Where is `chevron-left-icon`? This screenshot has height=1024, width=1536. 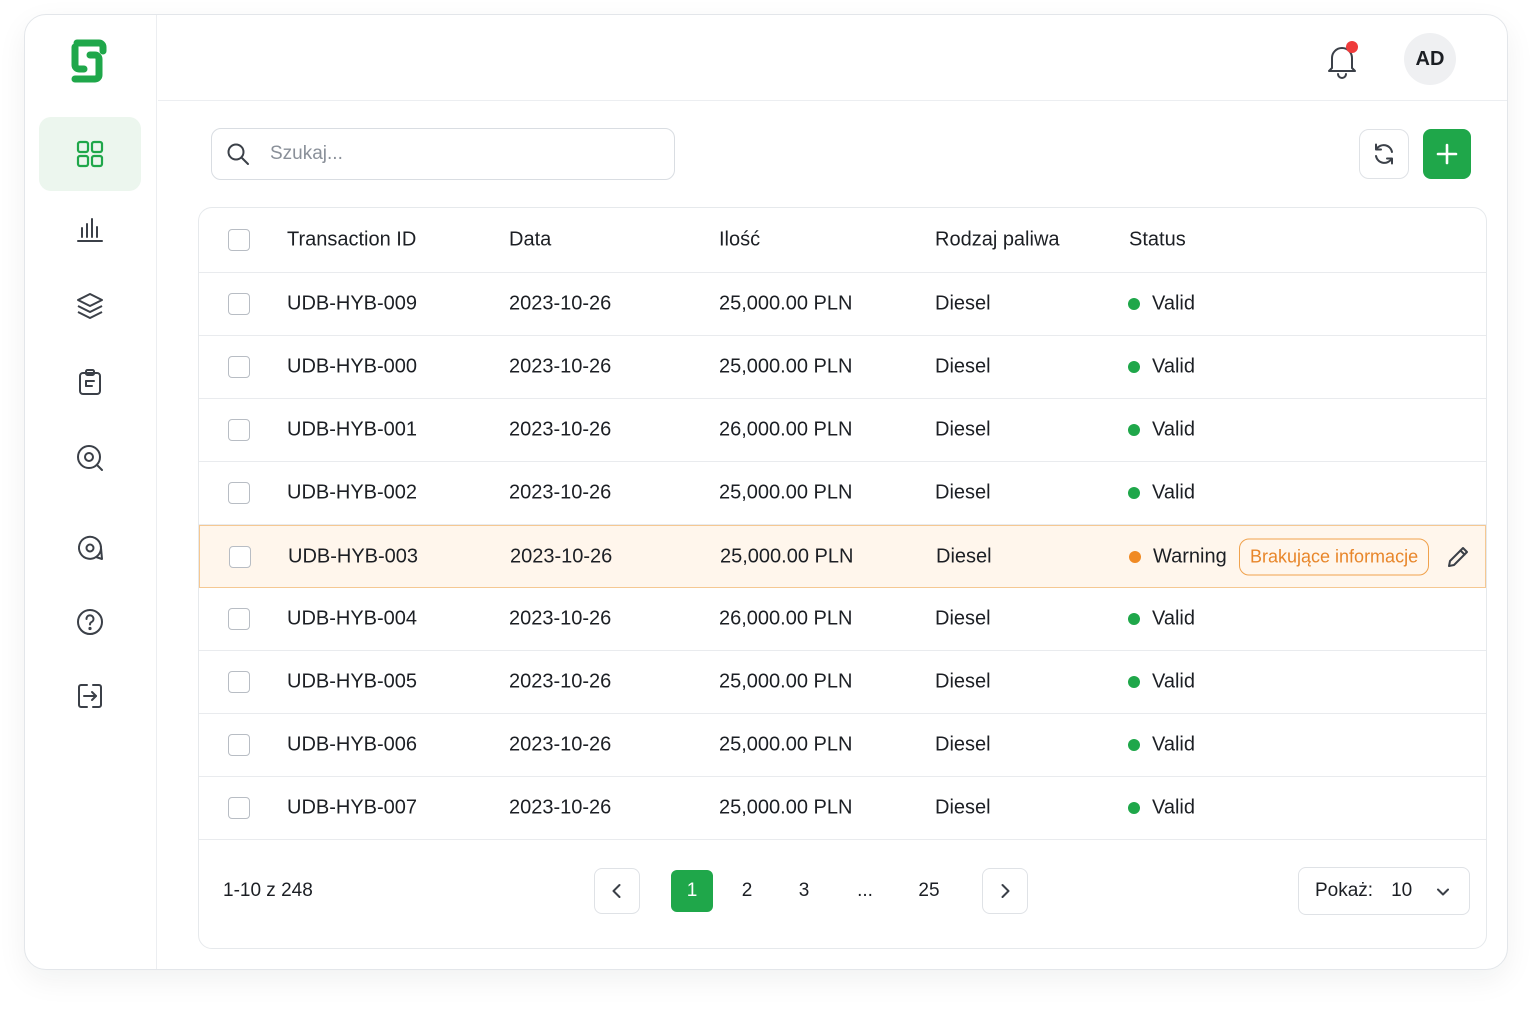
chevron-left-icon is located at coordinates (616, 891).